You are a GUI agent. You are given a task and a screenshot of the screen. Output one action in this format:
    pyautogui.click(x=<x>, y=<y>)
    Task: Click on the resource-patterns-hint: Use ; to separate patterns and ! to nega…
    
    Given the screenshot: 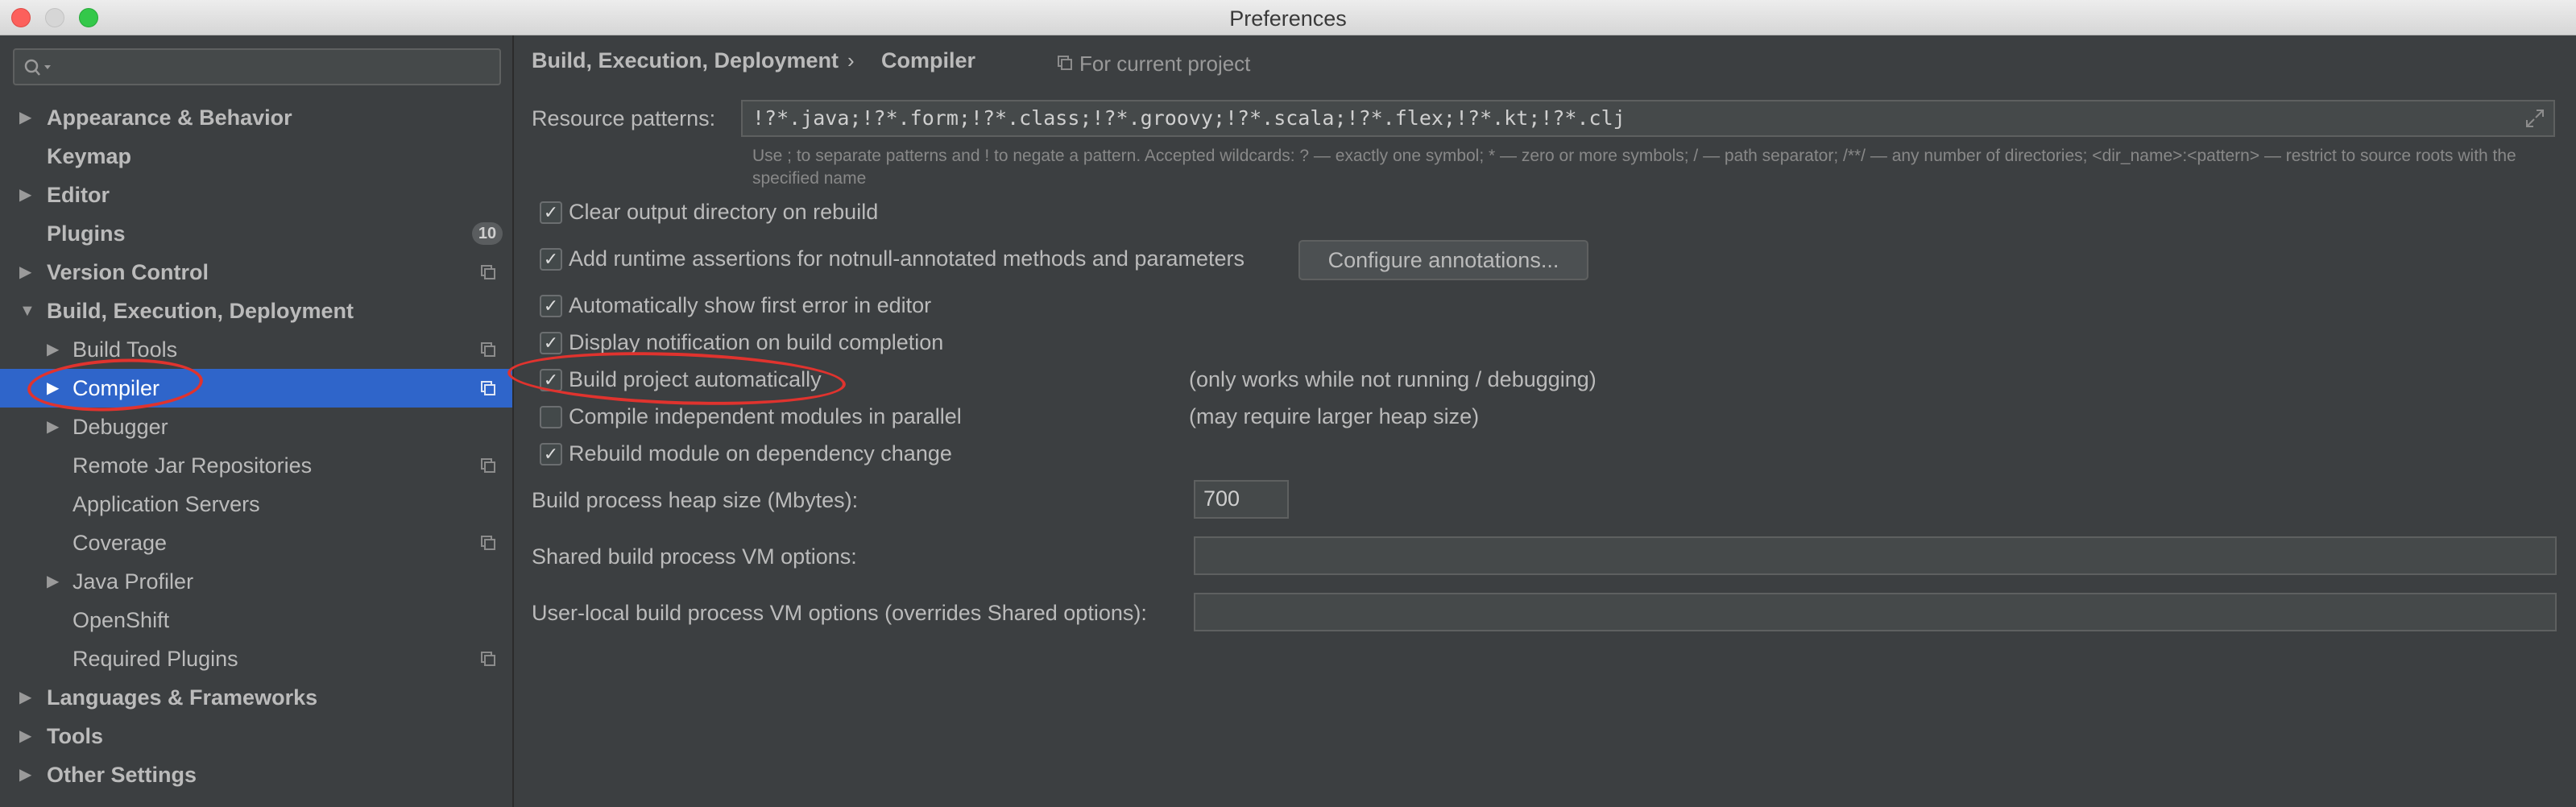 What is the action you would take?
    pyautogui.click(x=1634, y=167)
    